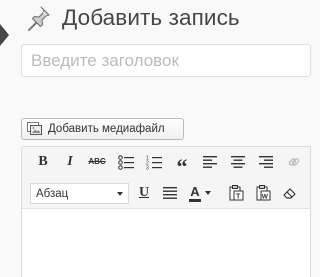 This screenshot has width=320, height=277. What do you see at coordinates (4, 35) in the screenshot?
I see `current-menu-pointer` at bounding box center [4, 35].